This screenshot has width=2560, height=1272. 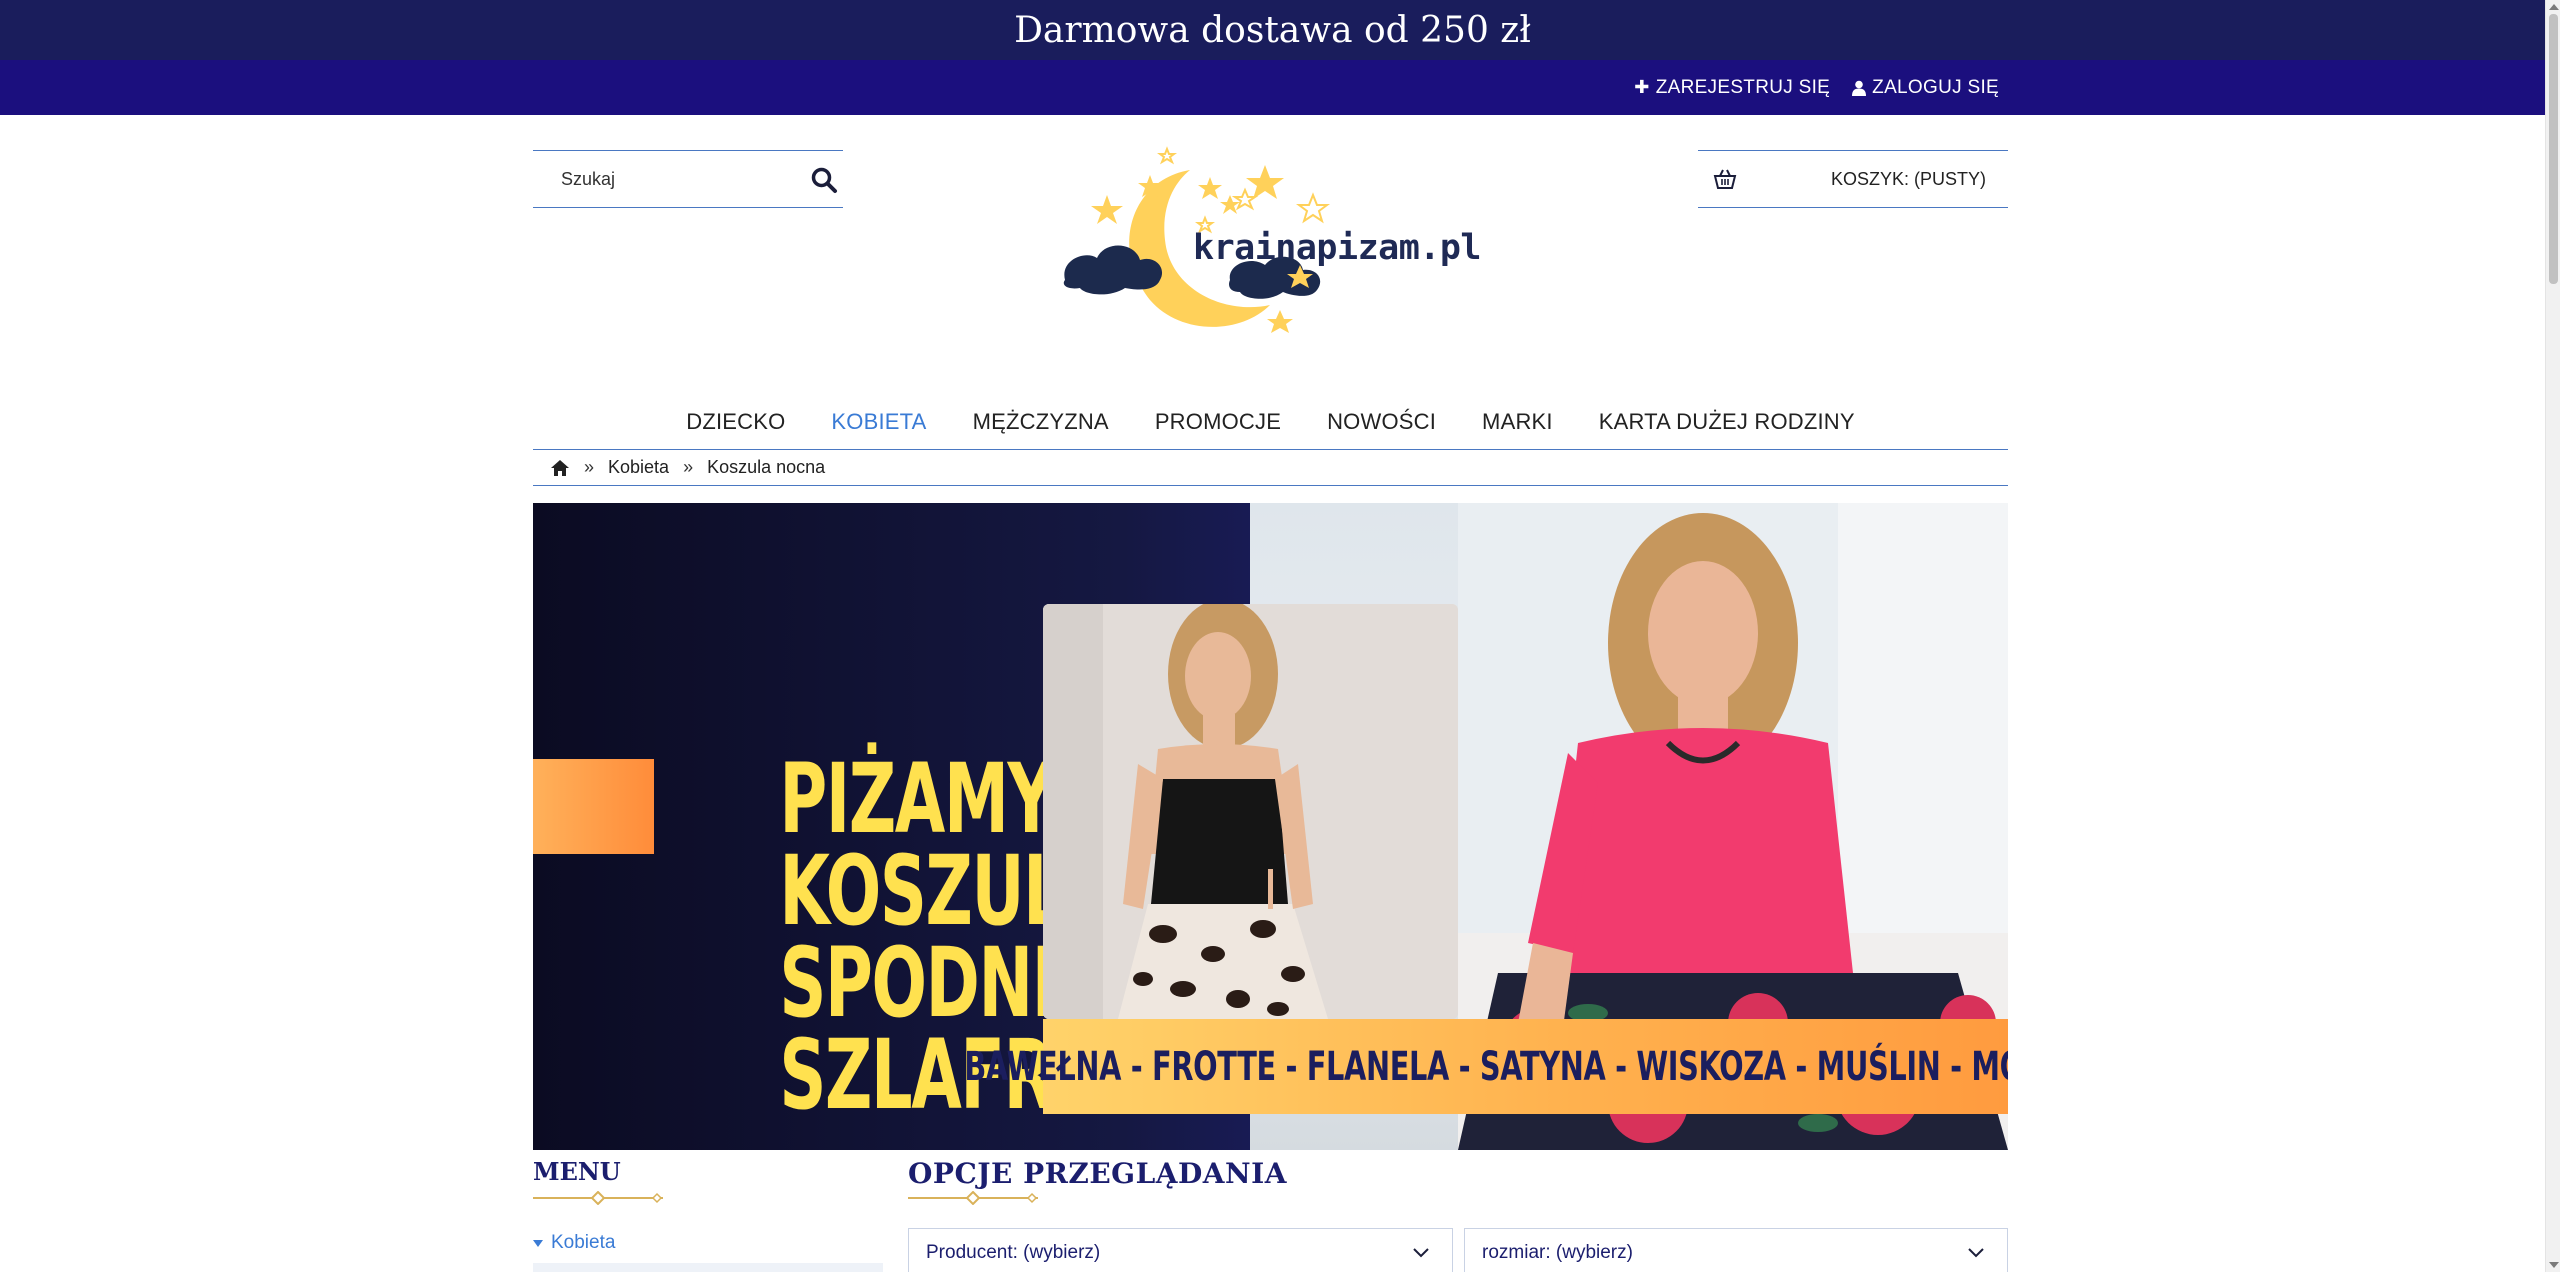 I want to click on site-logo: krainapizam.pl, so click(x=1268, y=245).